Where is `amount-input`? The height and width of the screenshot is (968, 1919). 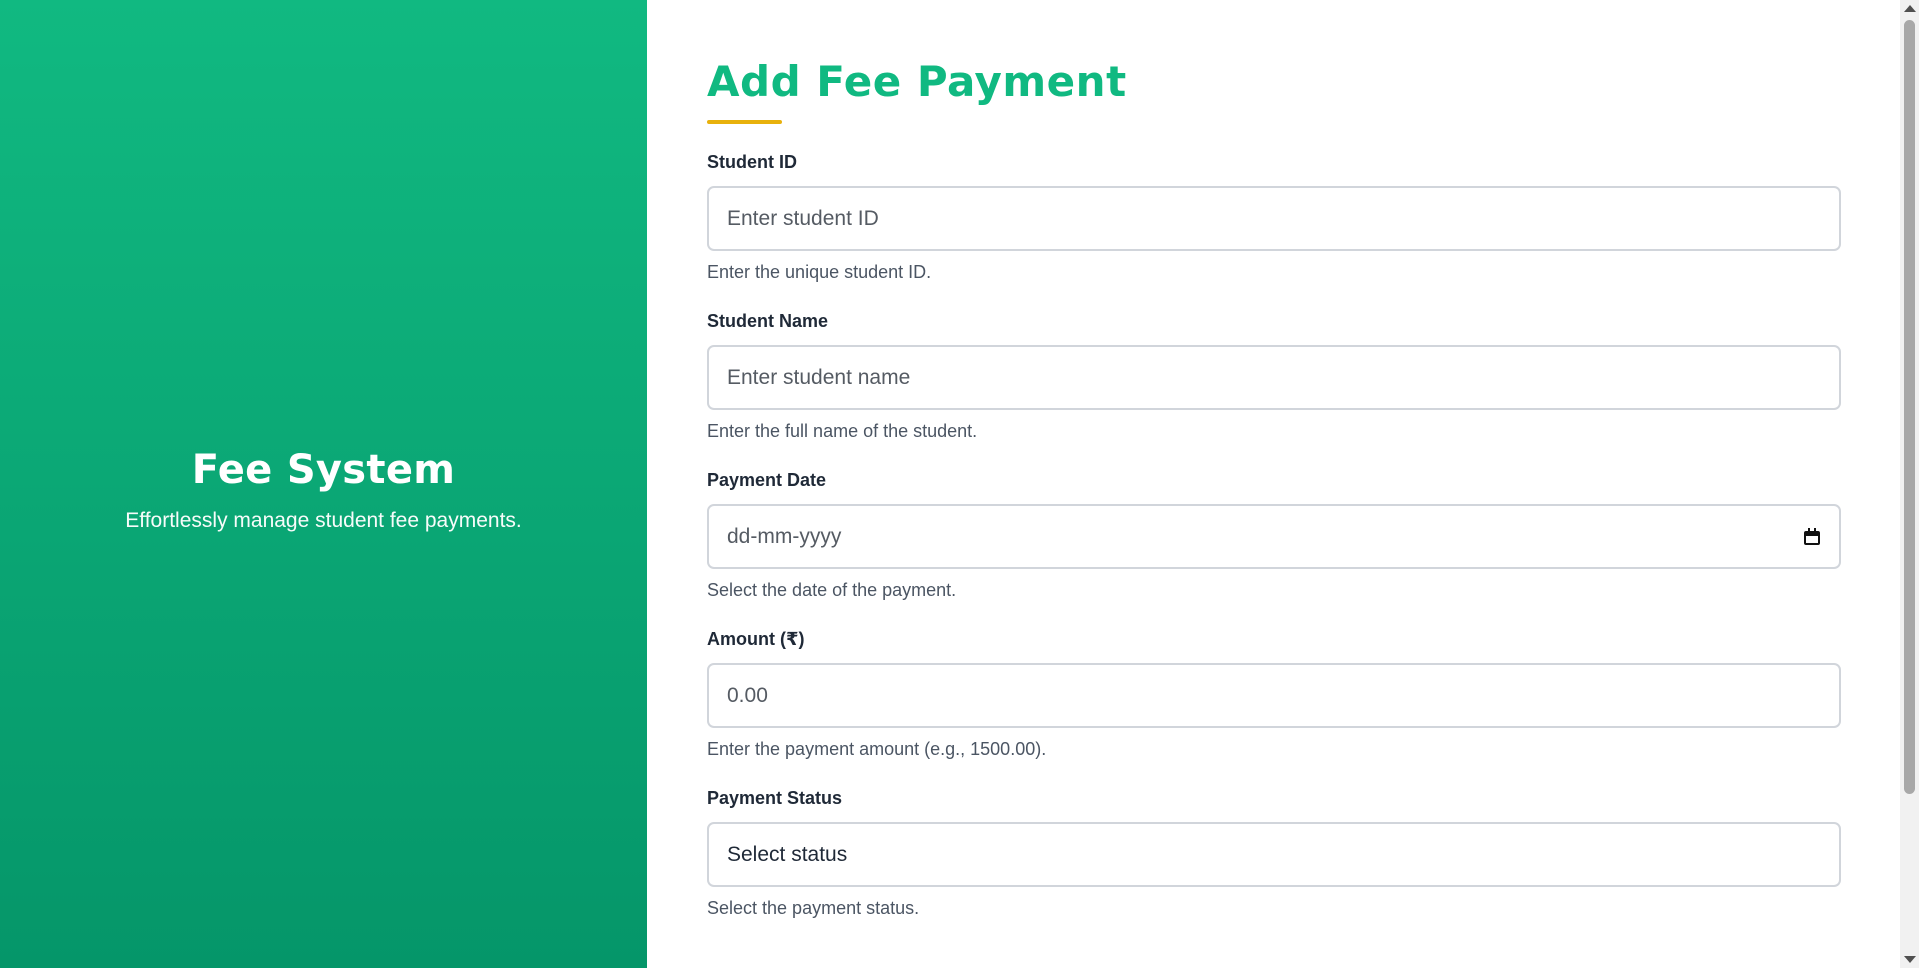 amount-input is located at coordinates (1274, 695).